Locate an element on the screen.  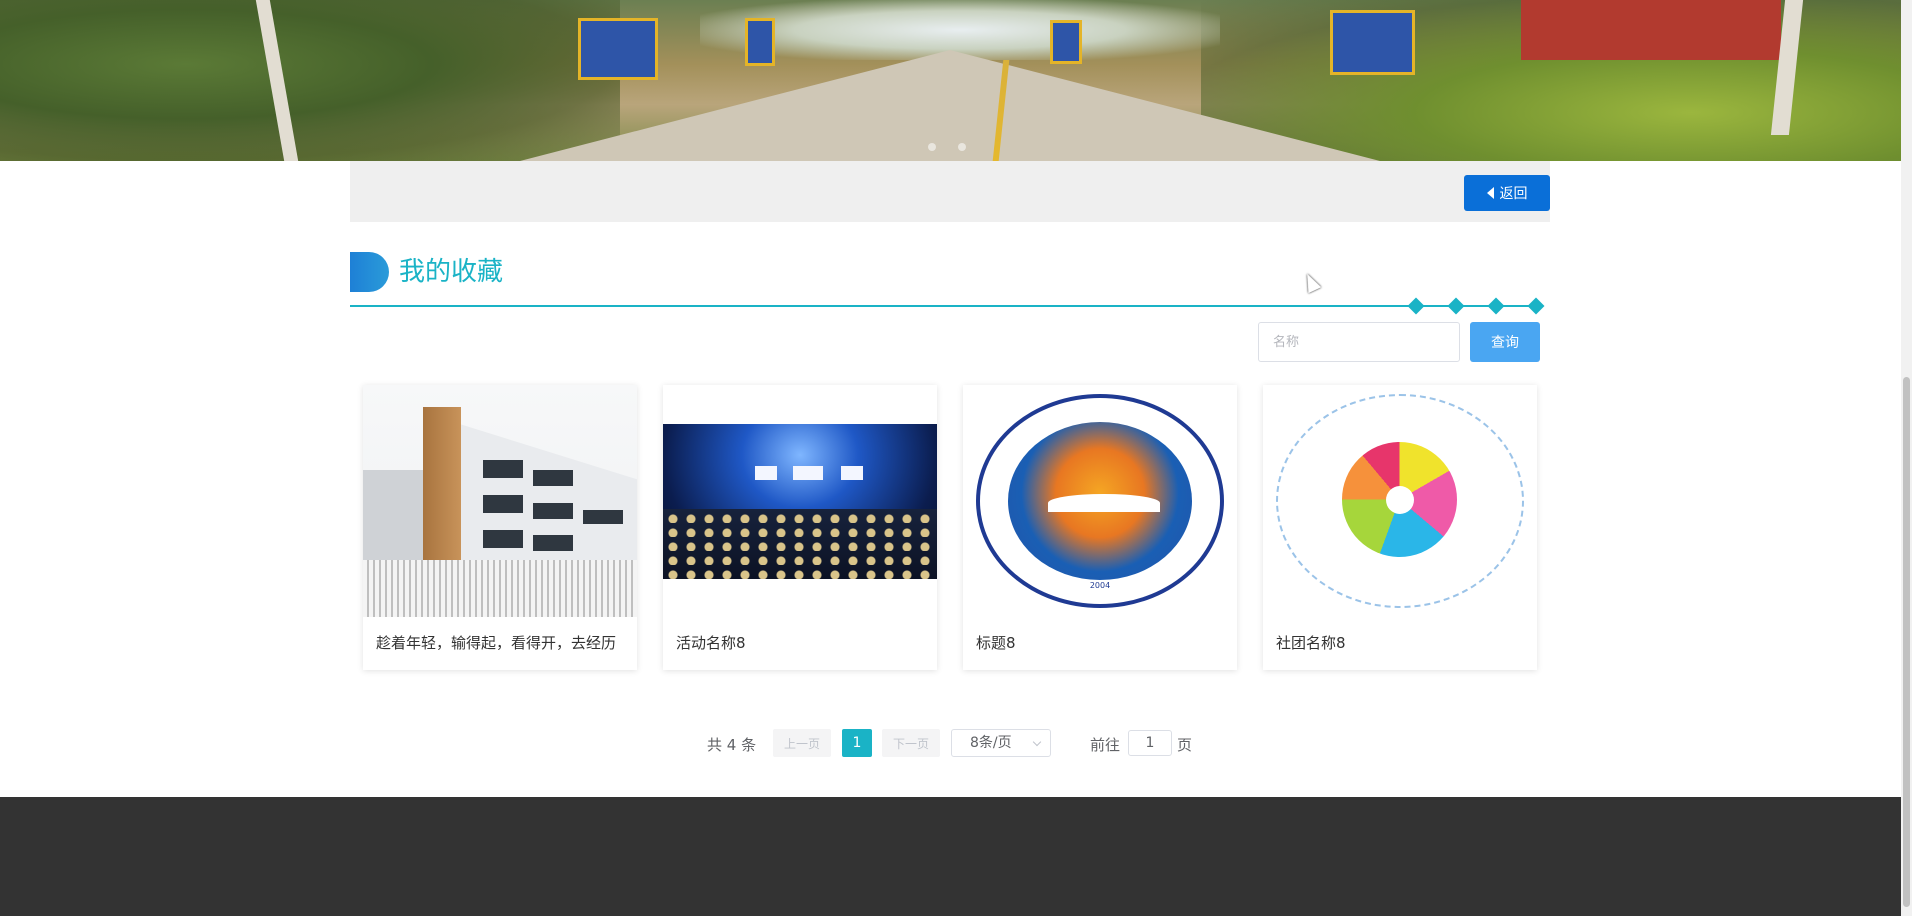
page-title: 我的收藏 is located at coordinates (451, 272).